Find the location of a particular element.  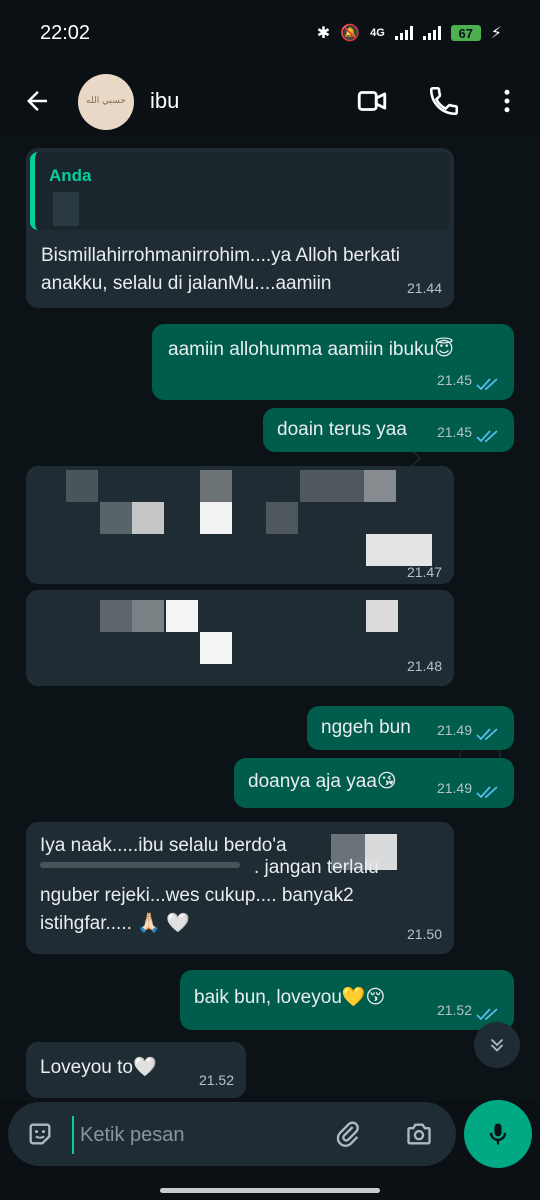

message-time: 21.50 is located at coordinates (424, 934).